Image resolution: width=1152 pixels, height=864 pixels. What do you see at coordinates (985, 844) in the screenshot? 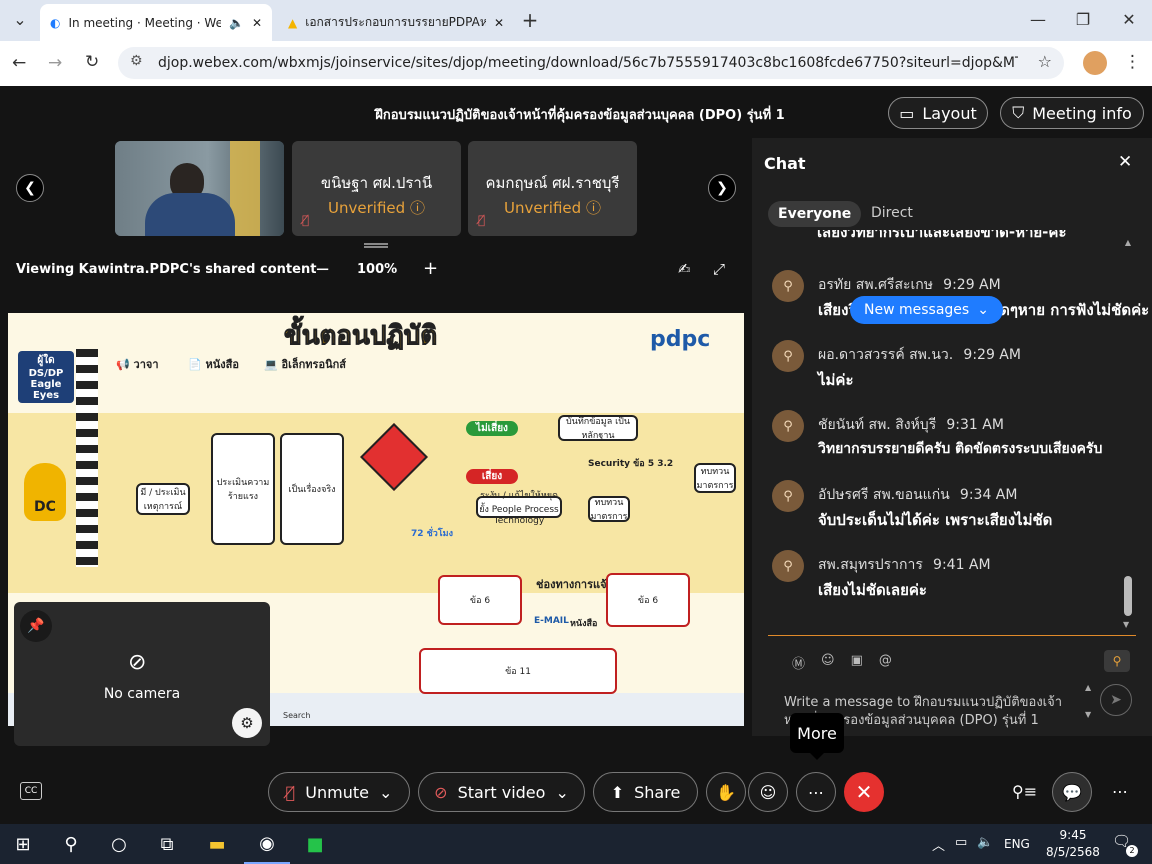
I see `volume-icon: 🔈` at bounding box center [985, 844].